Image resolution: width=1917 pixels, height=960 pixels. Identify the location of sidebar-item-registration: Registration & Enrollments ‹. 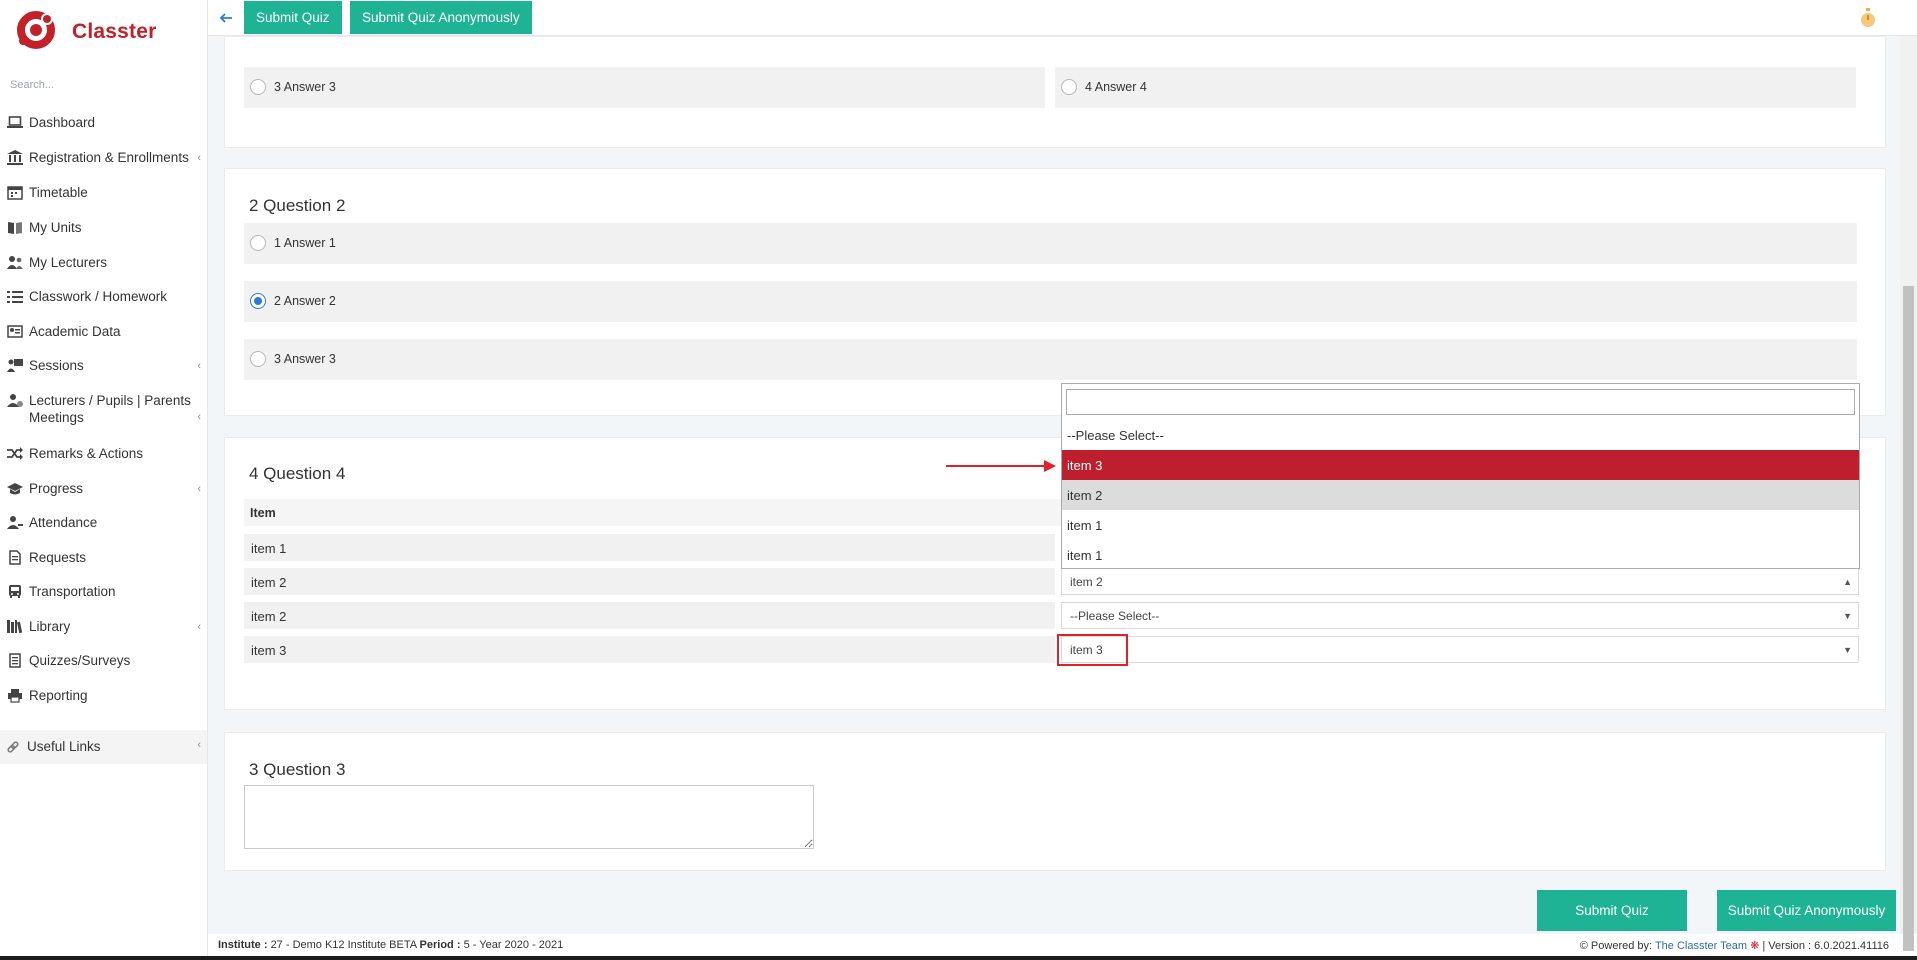
(103, 157).